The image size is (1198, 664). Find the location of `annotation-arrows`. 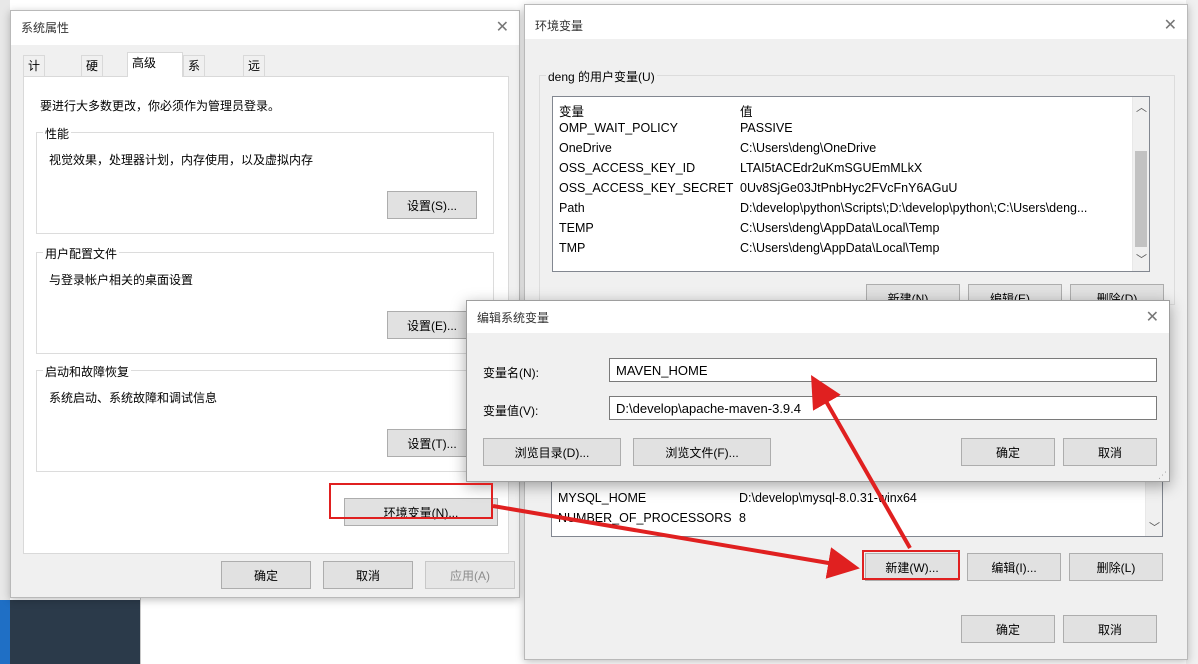

annotation-arrows is located at coordinates (702, 477).